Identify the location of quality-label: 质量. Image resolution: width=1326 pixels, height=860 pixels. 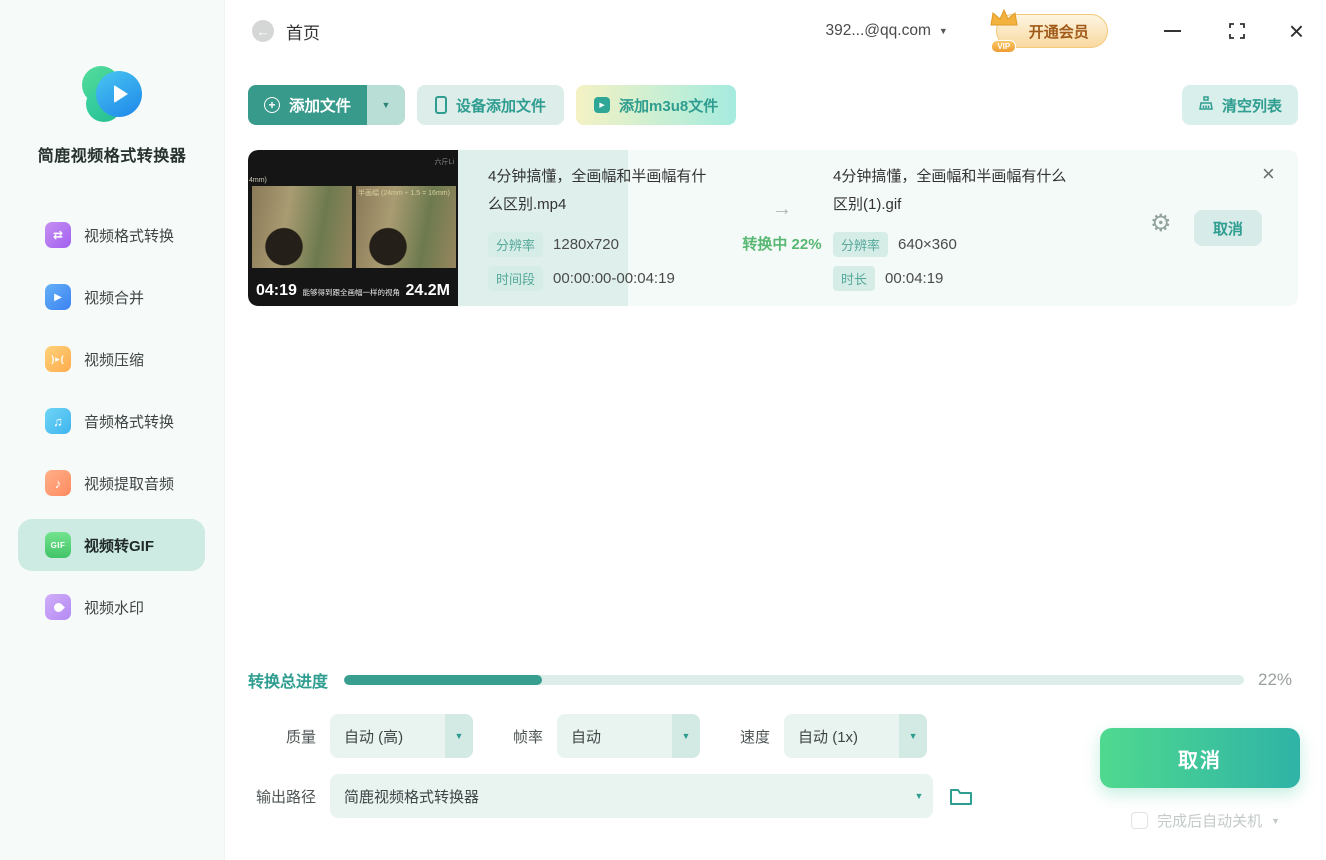
(300, 737).